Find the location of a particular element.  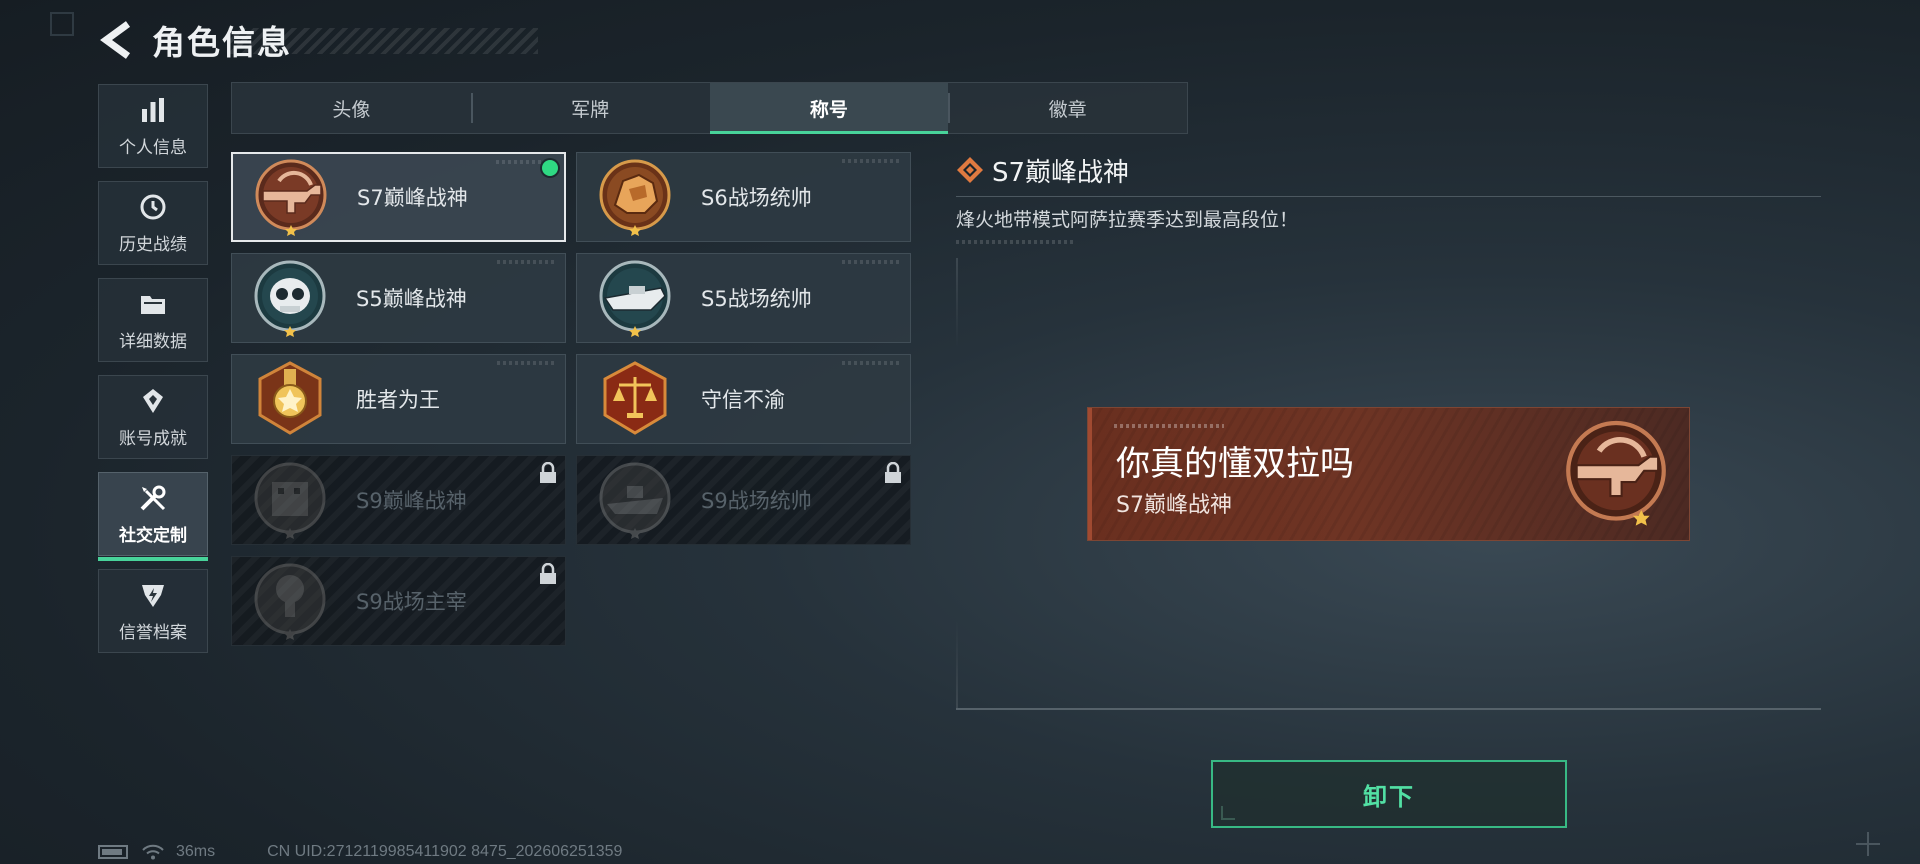

title-card: S7巅峰战神 is located at coordinates (398, 197).